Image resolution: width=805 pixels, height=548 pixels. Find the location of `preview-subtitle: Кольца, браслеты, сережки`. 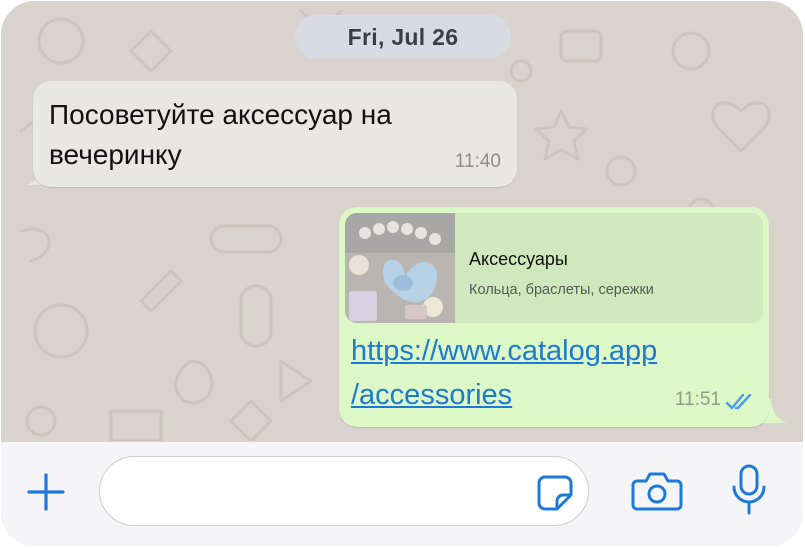

preview-subtitle: Кольца, браслеты, сережки is located at coordinates (561, 290).